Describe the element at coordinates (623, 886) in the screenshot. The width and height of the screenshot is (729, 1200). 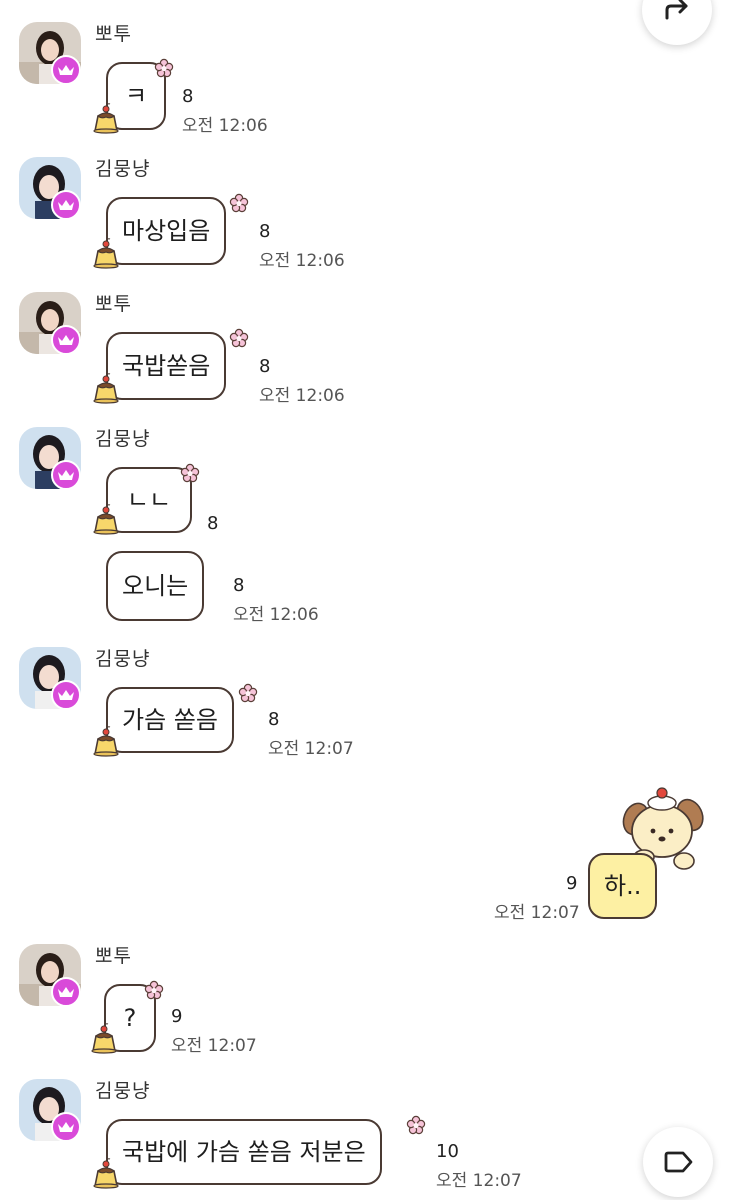
I see `my-message-bubble: 하..` at that location.